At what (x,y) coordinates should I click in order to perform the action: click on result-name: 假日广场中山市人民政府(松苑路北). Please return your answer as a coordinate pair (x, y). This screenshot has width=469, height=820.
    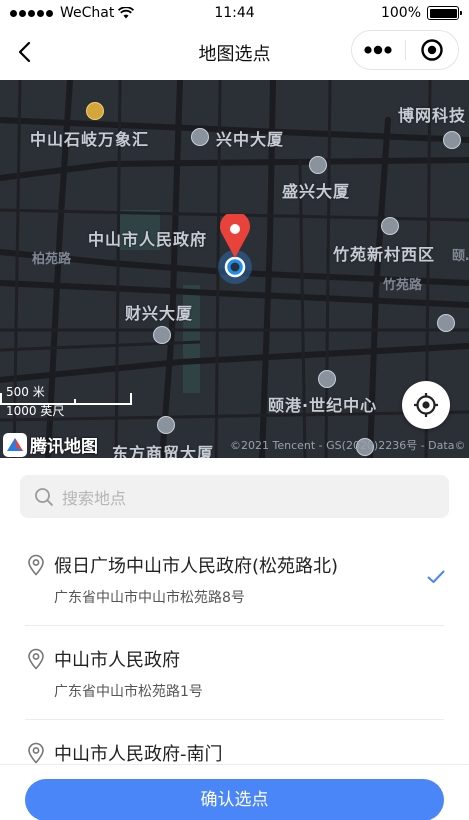
    Looking at the image, I should click on (196, 566).